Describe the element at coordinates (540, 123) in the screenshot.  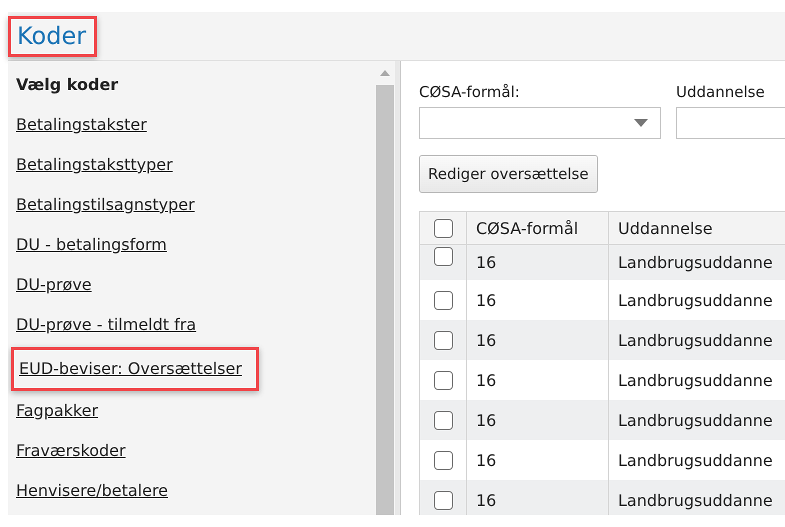
I see `dropdown-field` at that location.